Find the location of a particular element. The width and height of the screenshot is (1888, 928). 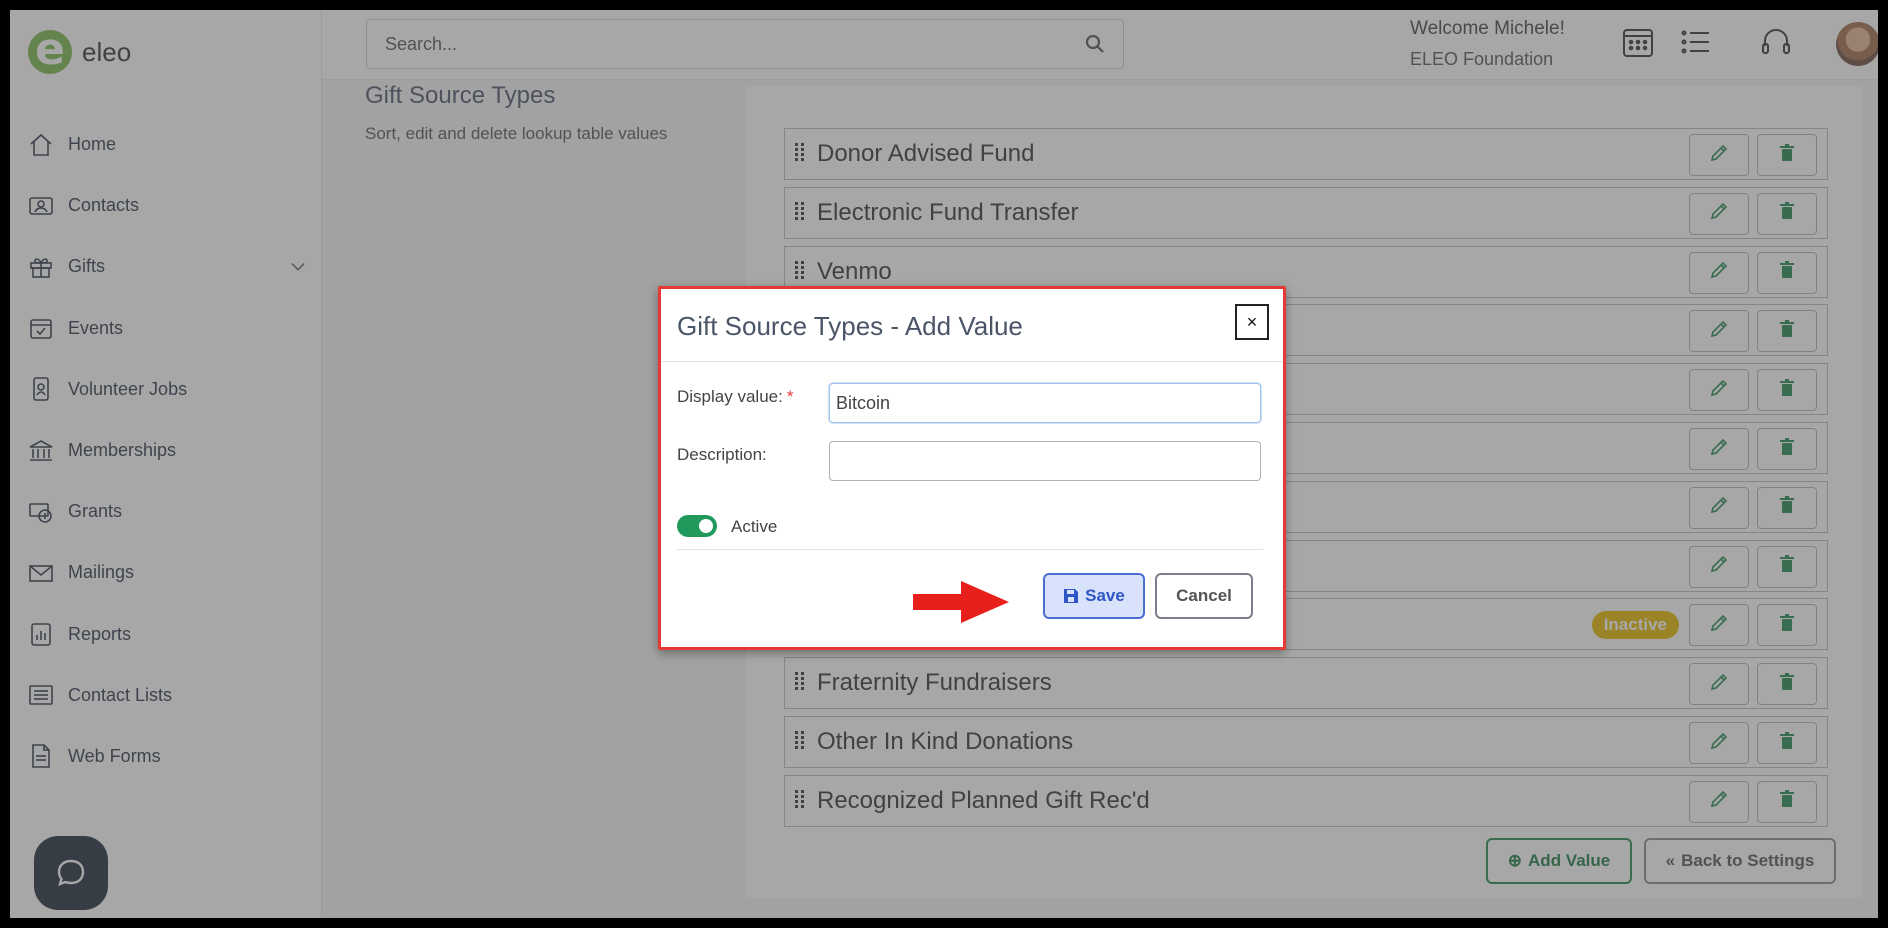

floppy-disk-icon is located at coordinates (1071, 596).